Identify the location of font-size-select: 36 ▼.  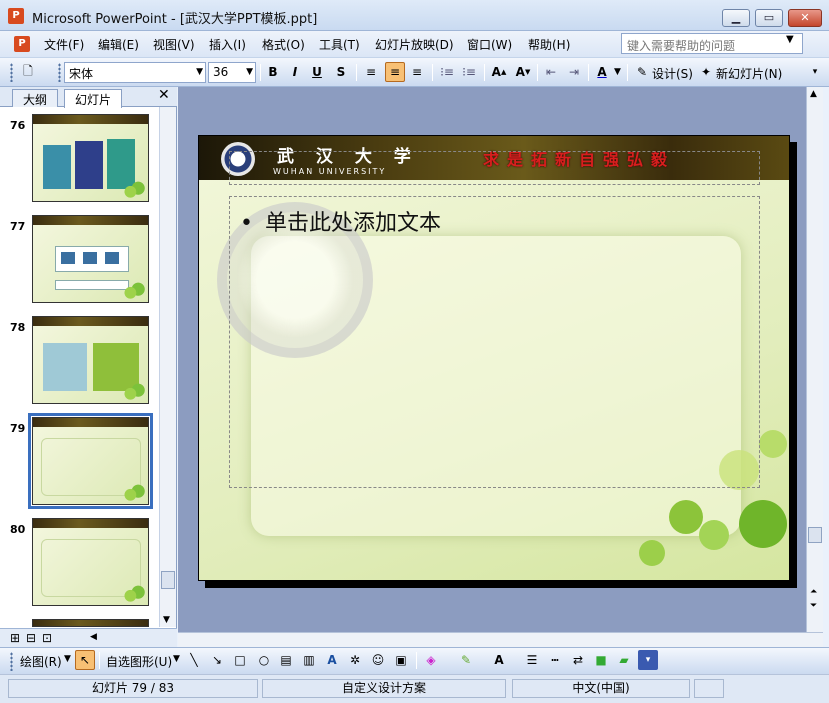
(232, 72).